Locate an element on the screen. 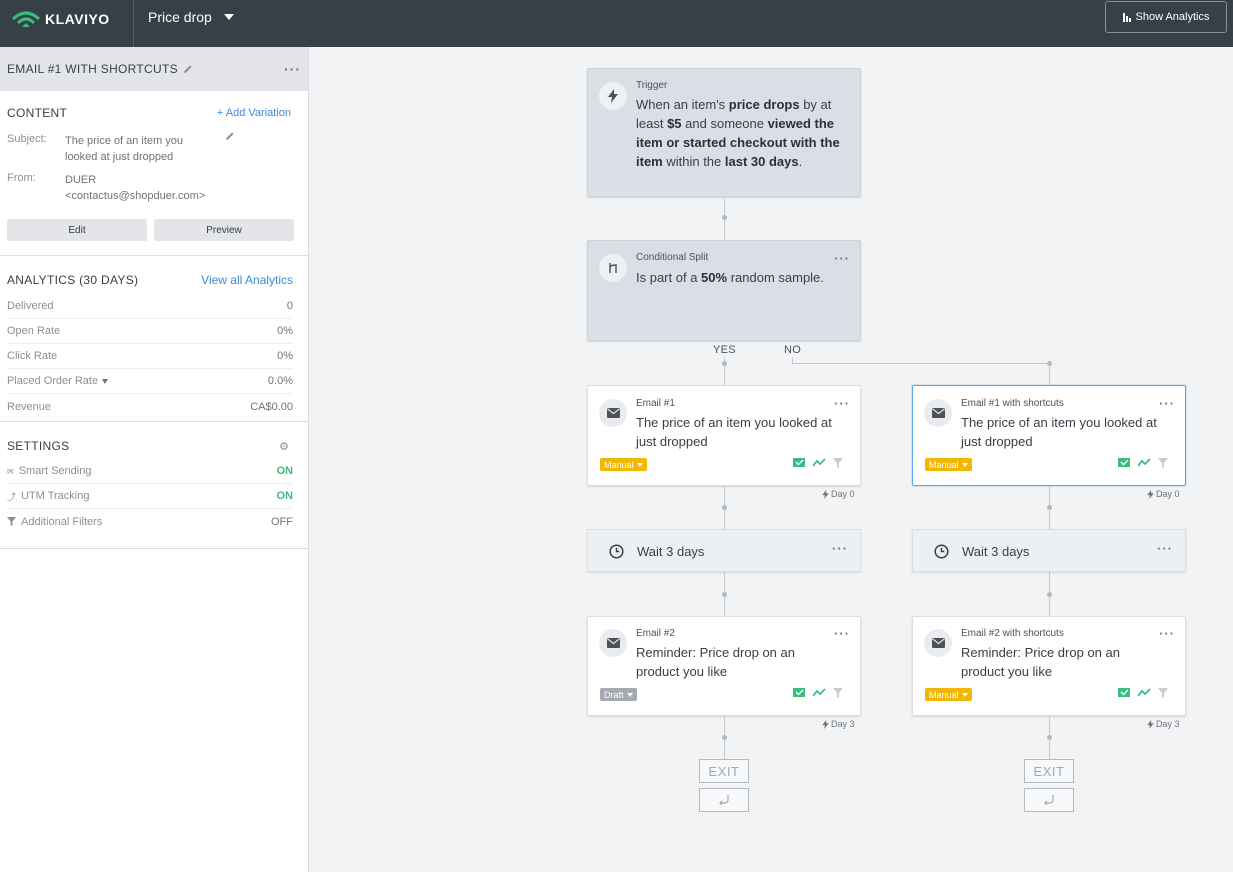 This screenshot has height=872, width=1233. row-value: CA$0.00 is located at coordinates (271, 406).